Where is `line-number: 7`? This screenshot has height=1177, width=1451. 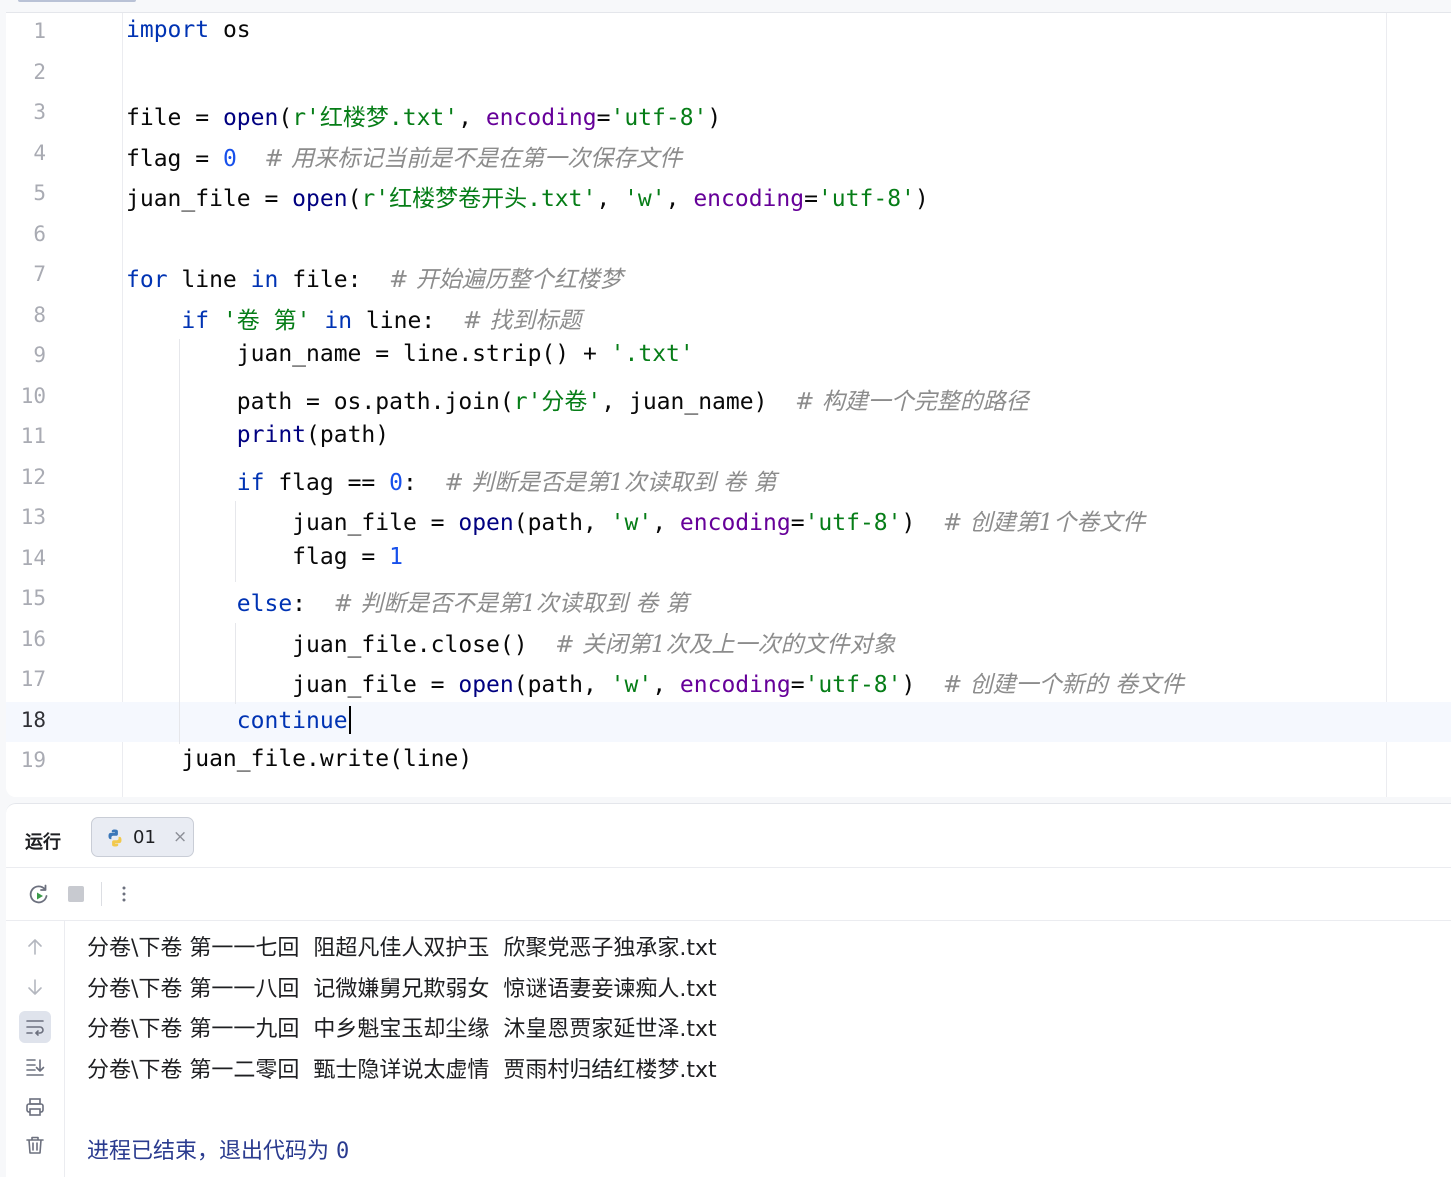 line-number: 7 is located at coordinates (39, 274).